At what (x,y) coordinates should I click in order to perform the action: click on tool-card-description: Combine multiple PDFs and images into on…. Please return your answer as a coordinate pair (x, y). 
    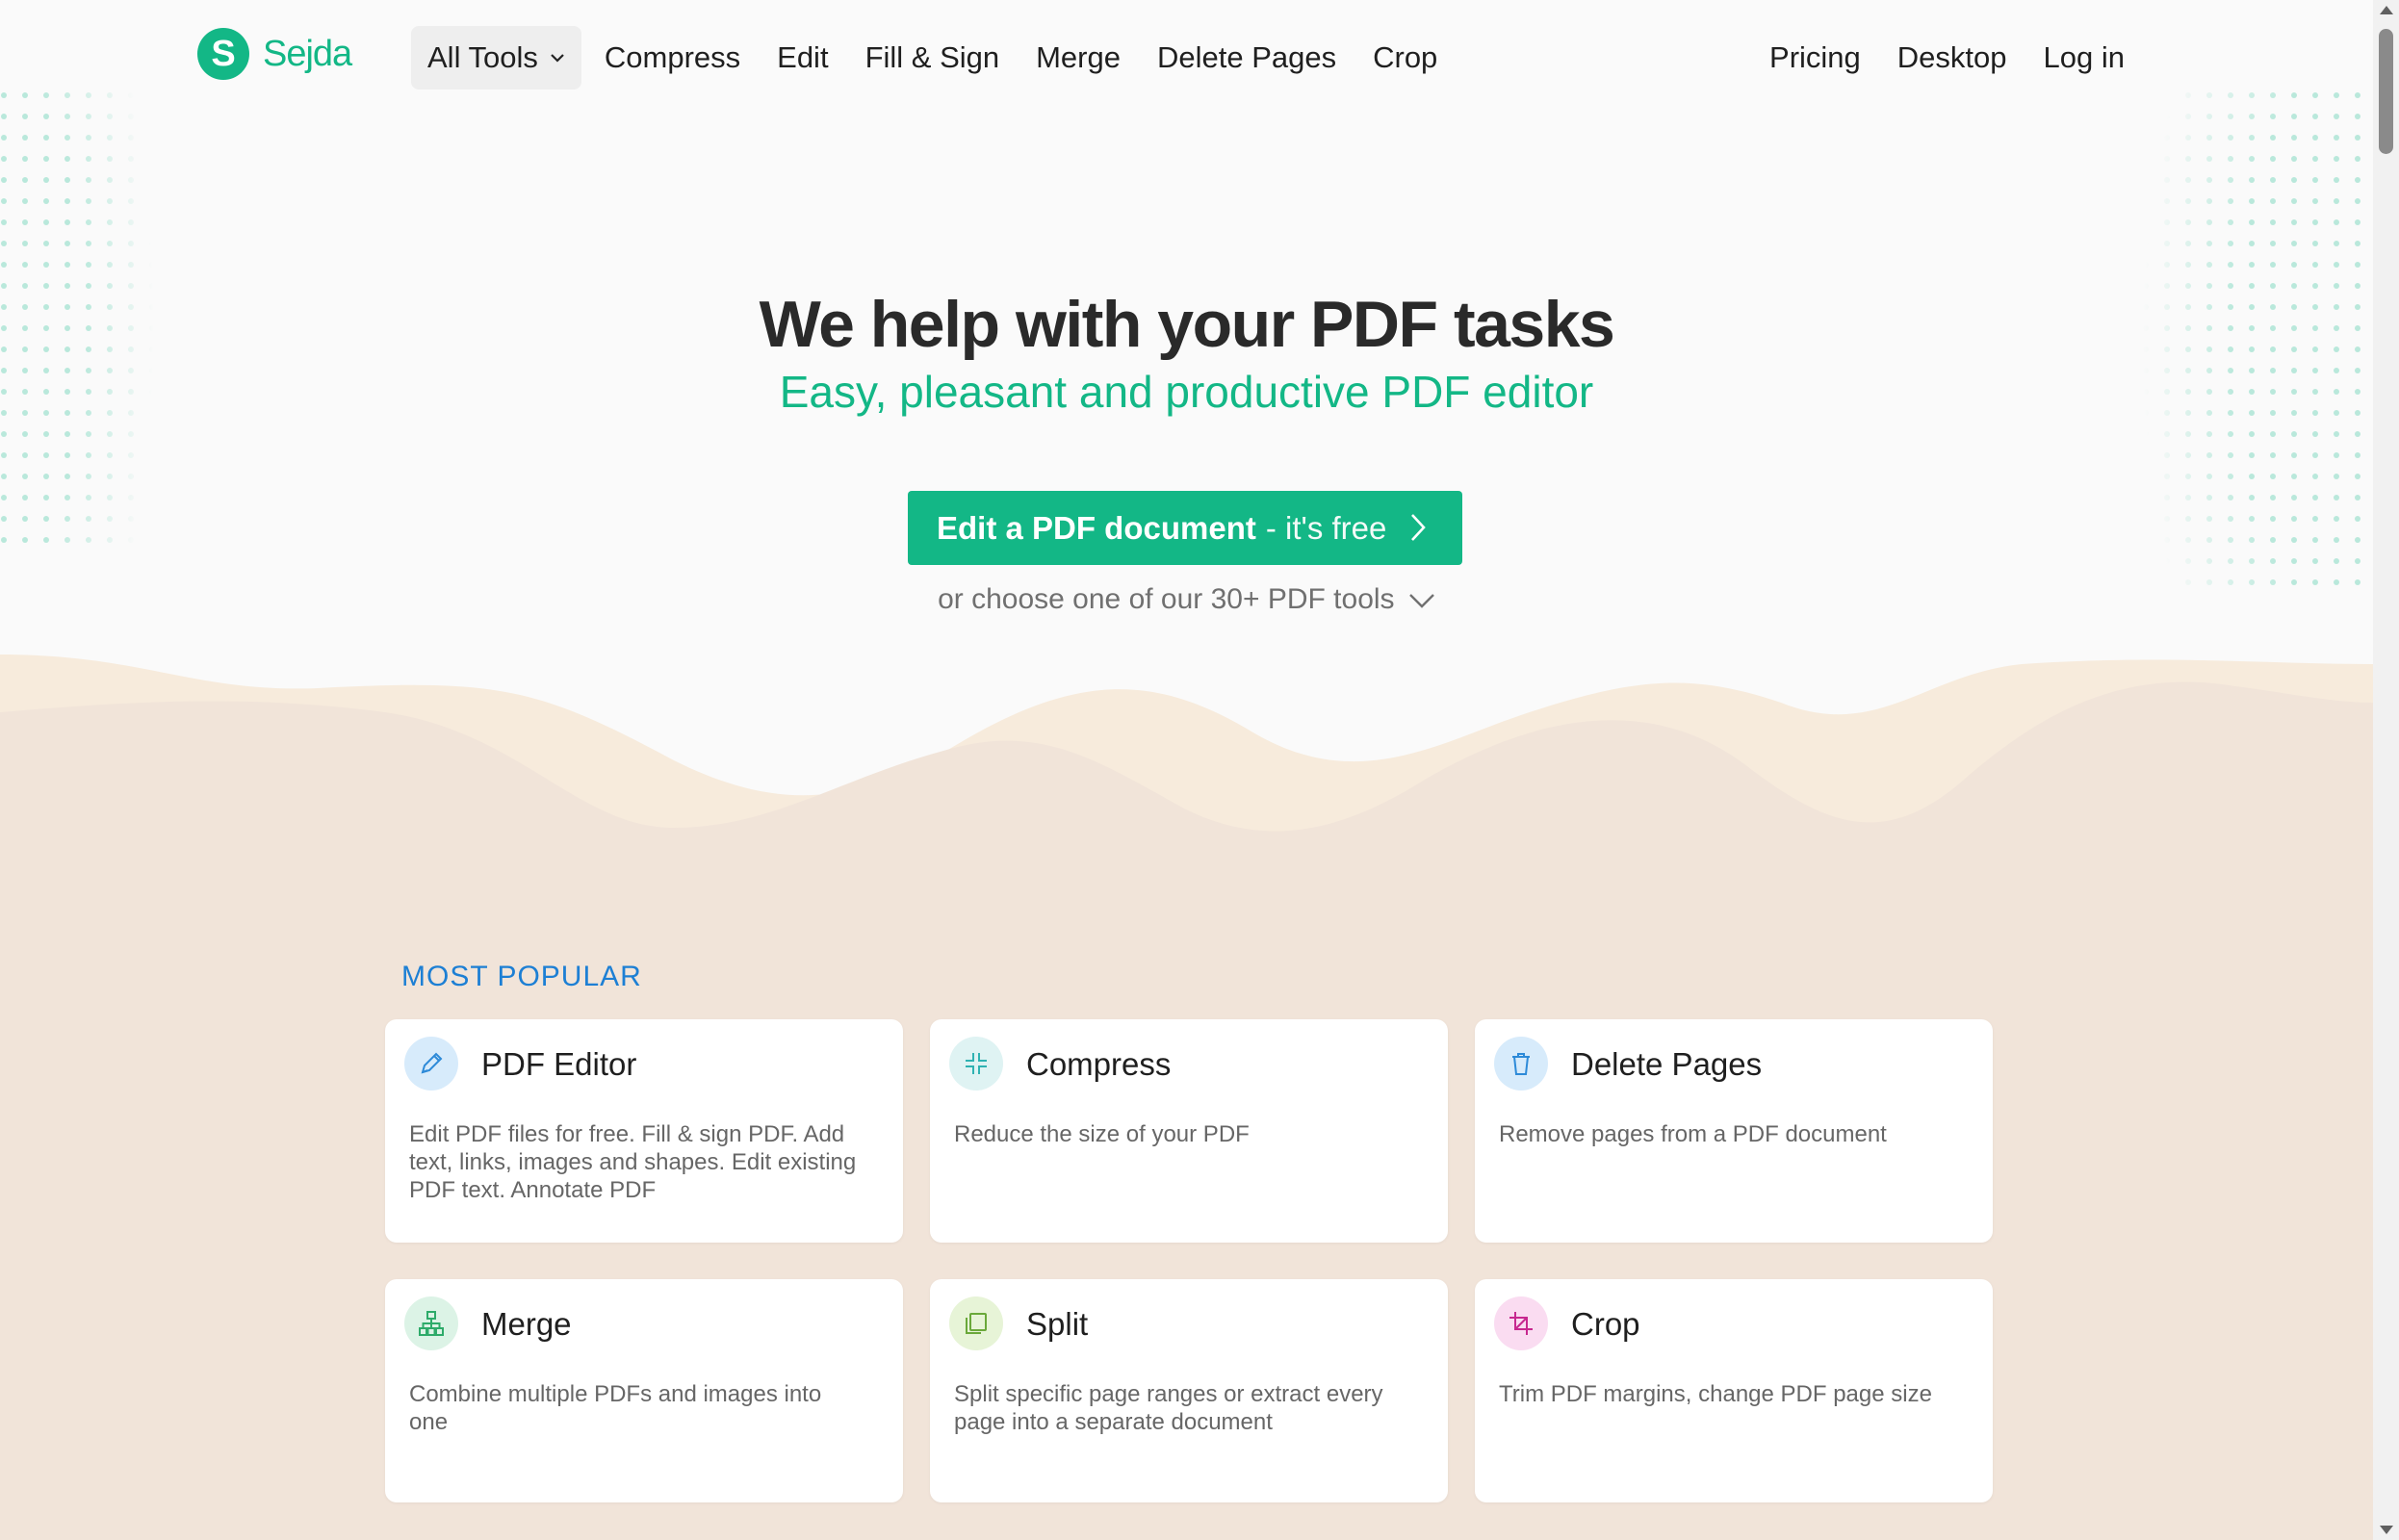
    Looking at the image, I should click on (615, 1408).